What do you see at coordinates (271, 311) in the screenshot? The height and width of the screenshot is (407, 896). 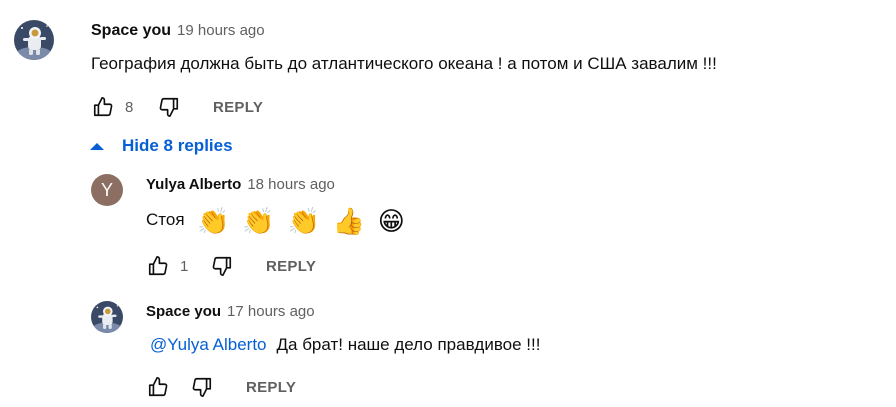 I see `reply-time: 17 hours ago` at bounding box center [271, 311].